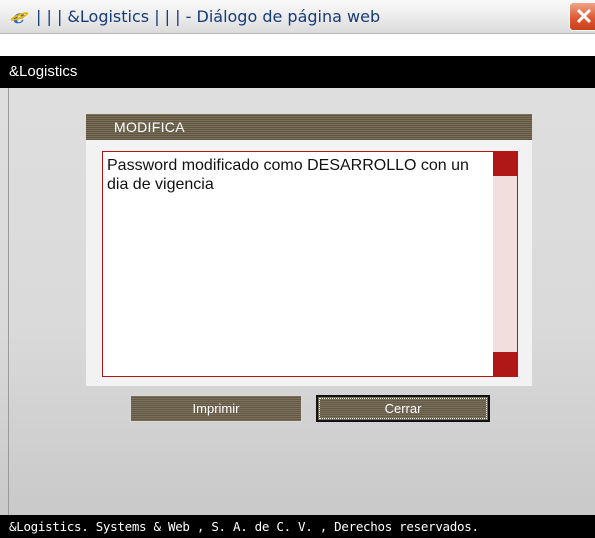 Image resolution: width=595 pixels, height=538 pixels. I want to click on close-icon: ✕, so click(584, 16).